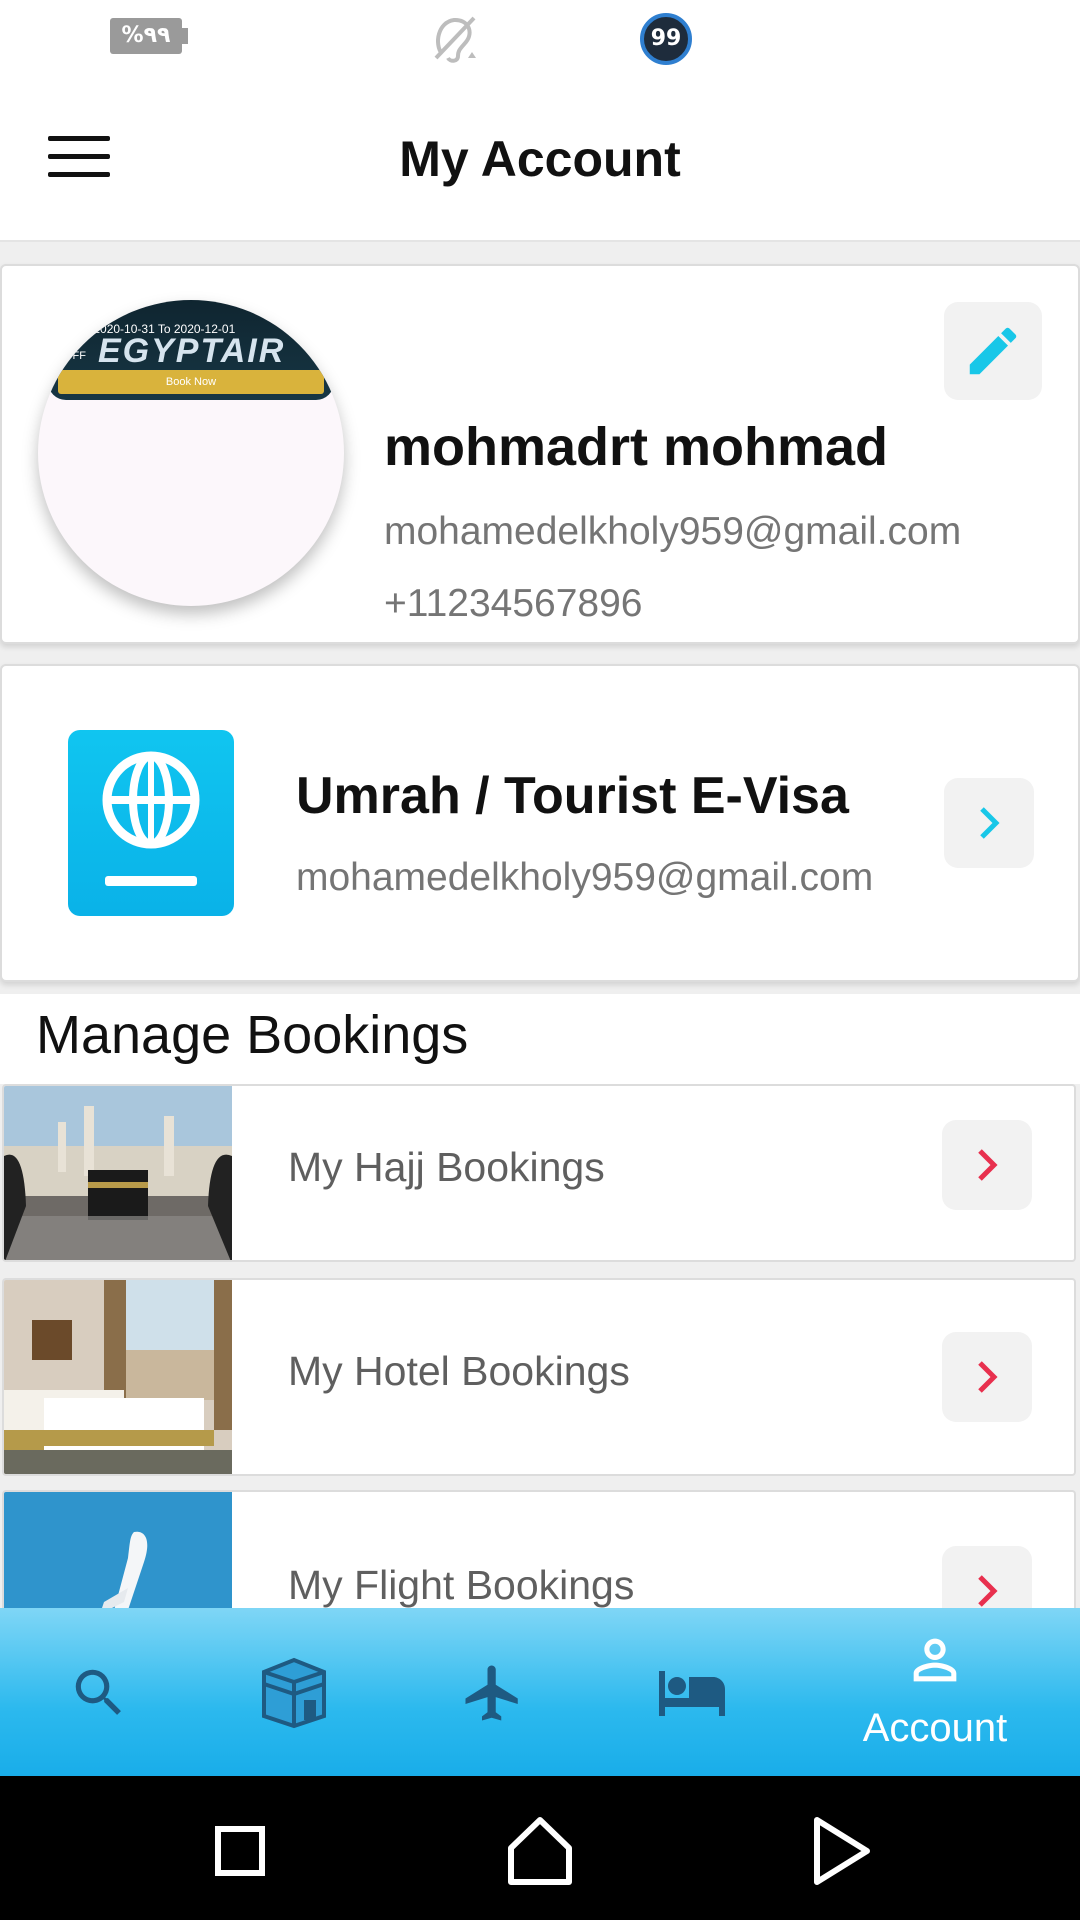 Image resolution: width=1080 pixels, height=1920 pixels. I want to click on airplane-icon, so click(491, 1693).